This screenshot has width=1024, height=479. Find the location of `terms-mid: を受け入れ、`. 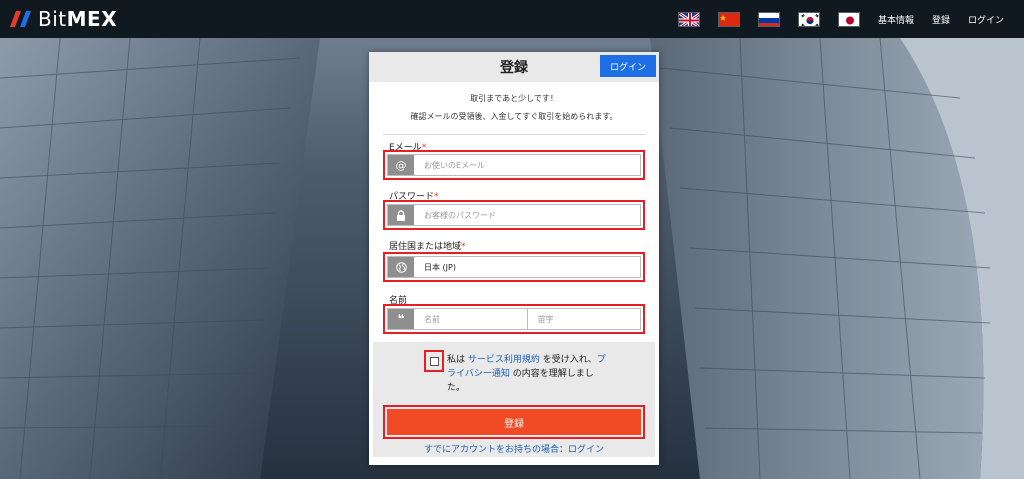

terms-mid: を受け入れ、 is located at coordinates (568, 360).